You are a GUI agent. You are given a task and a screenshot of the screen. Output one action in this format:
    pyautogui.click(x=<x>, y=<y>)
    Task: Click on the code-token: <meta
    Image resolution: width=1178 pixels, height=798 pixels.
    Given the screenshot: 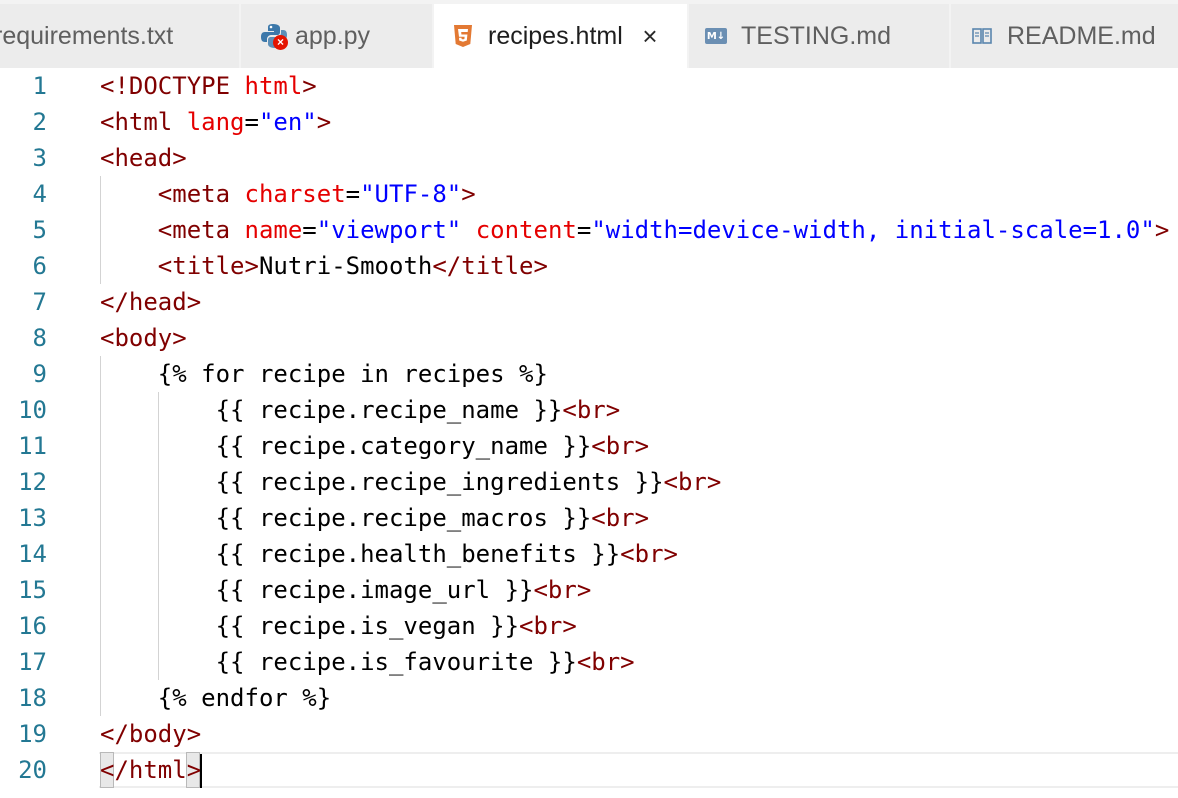 What is the action you would take?
    pyautogui.click(x=201, y=230)
    